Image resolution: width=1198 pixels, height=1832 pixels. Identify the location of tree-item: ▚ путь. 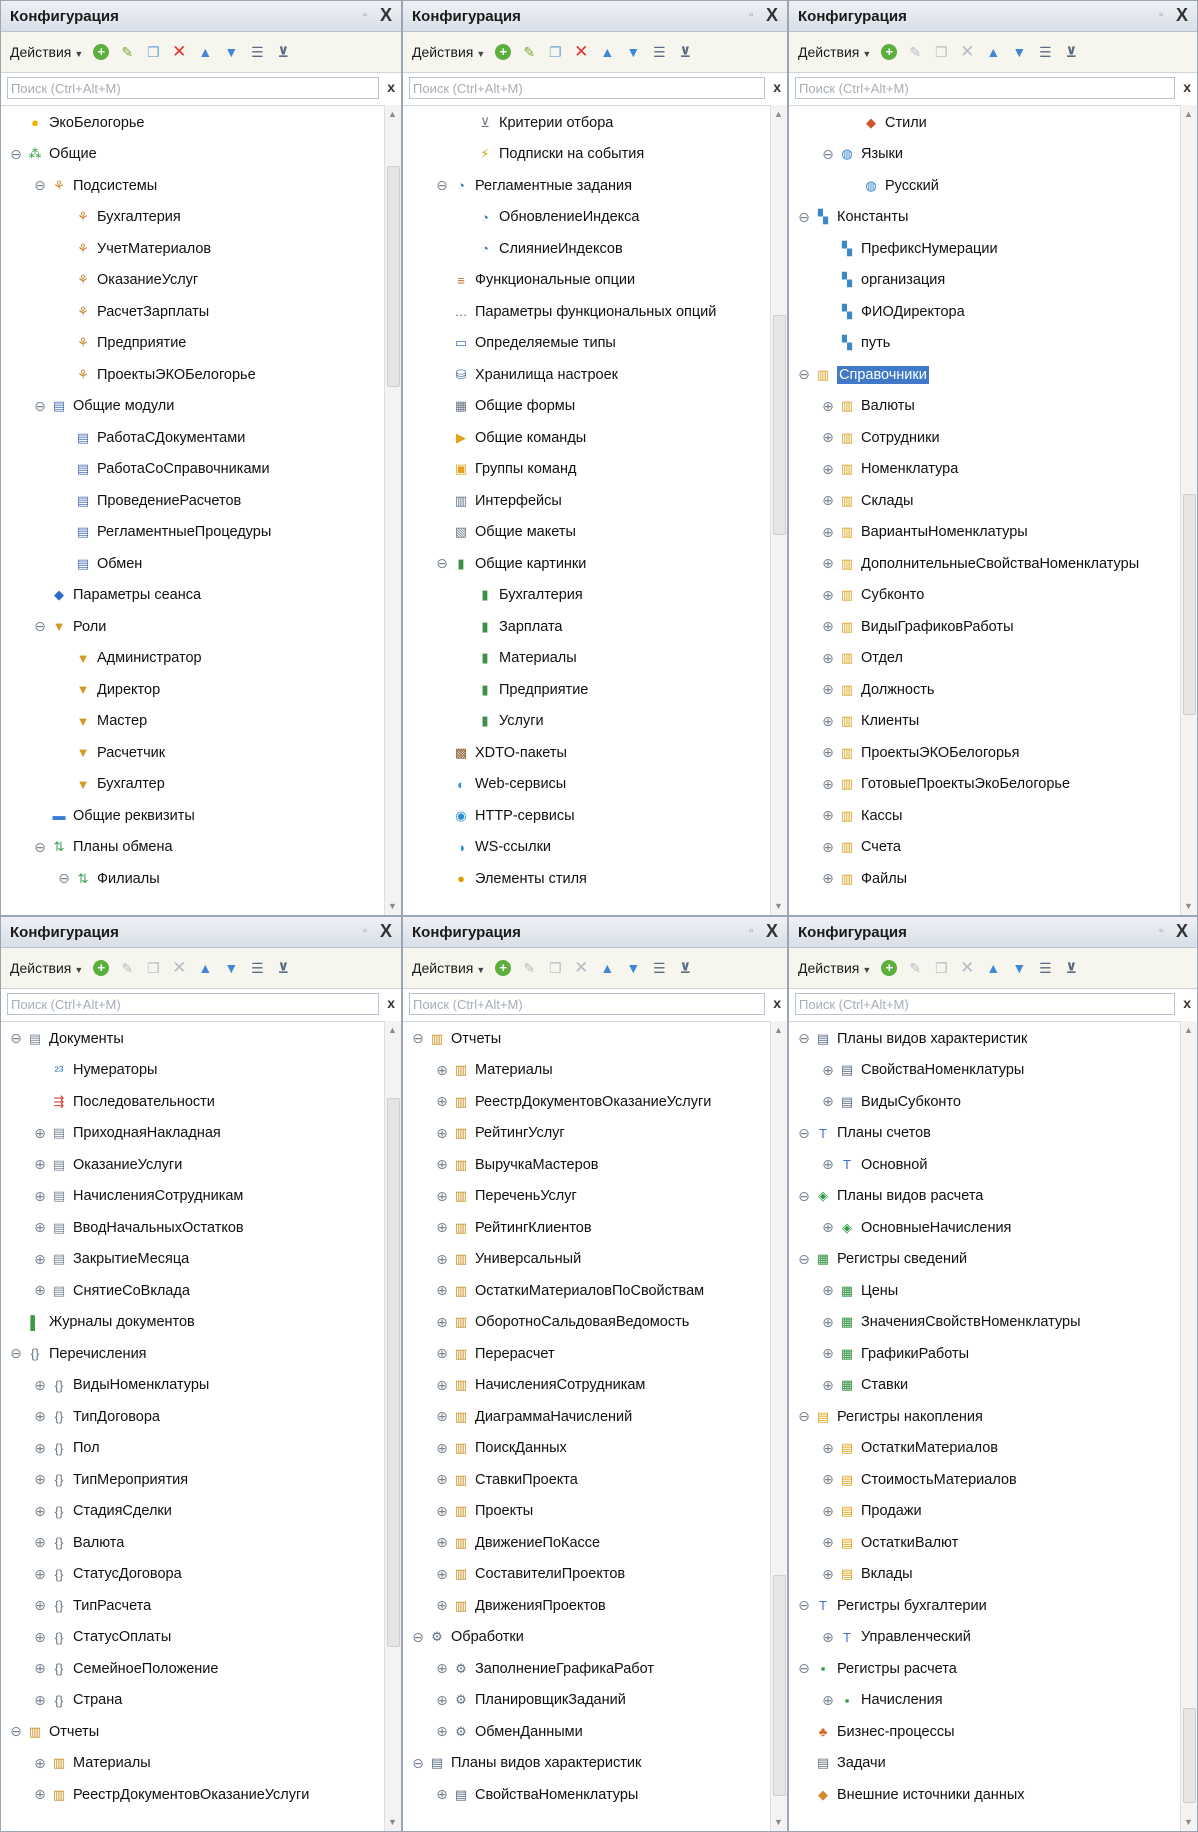
(993, 344).